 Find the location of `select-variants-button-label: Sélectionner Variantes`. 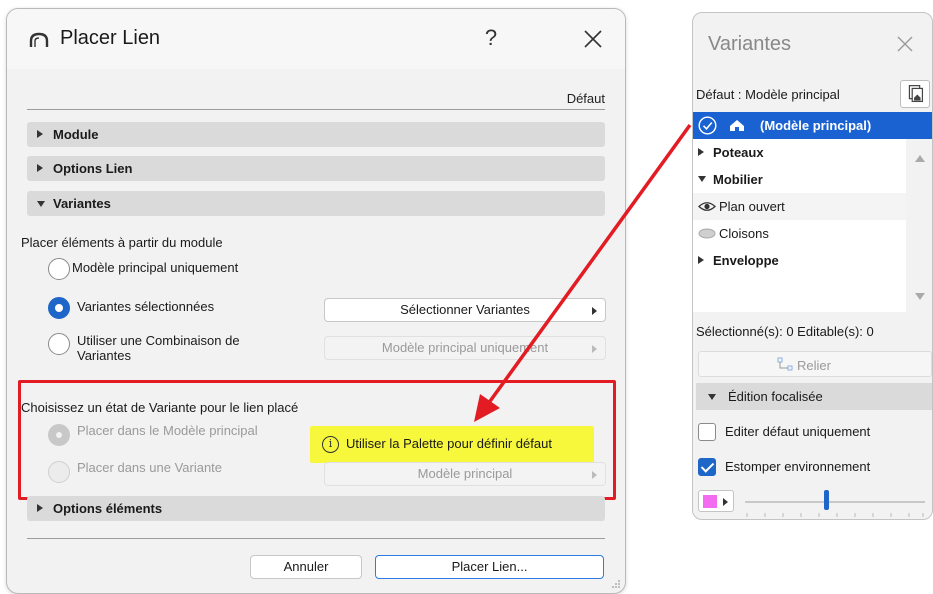

select-variants-button-label: Sélectionner Variantes is located at coordinates (465, 309).